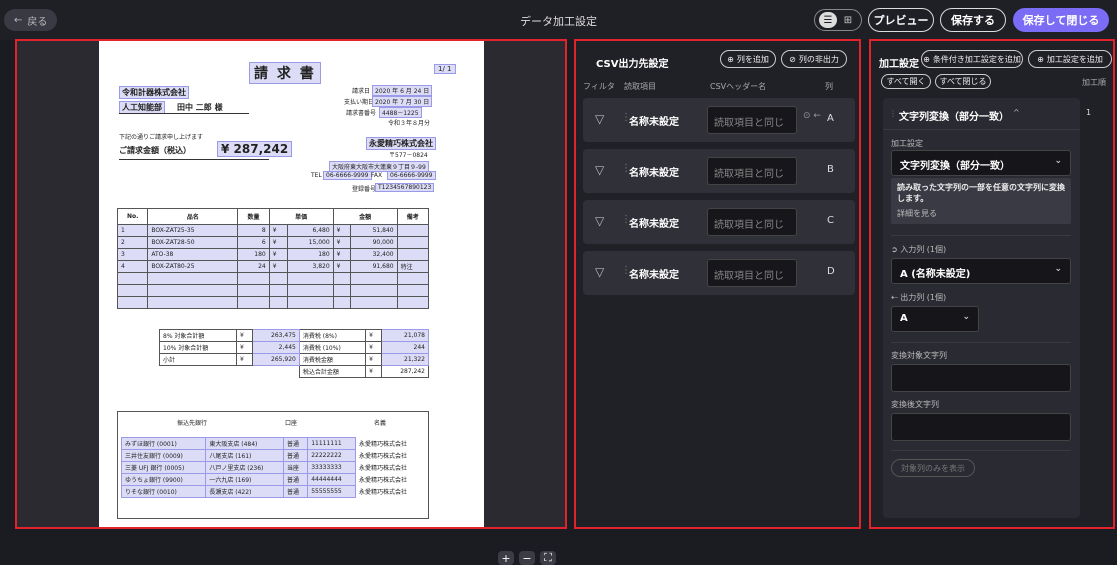 The image size is (1117, 565). What do you see at coordinates (838, 20) in the screenshot?
I see `view-toggle: ☰ ⊞` at bounding box center [838, 20].